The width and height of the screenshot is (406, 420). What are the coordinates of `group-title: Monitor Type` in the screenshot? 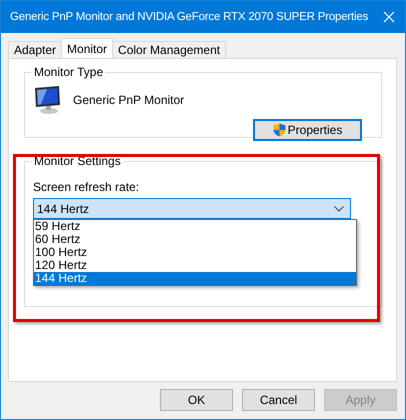 It's located at (69, 72).